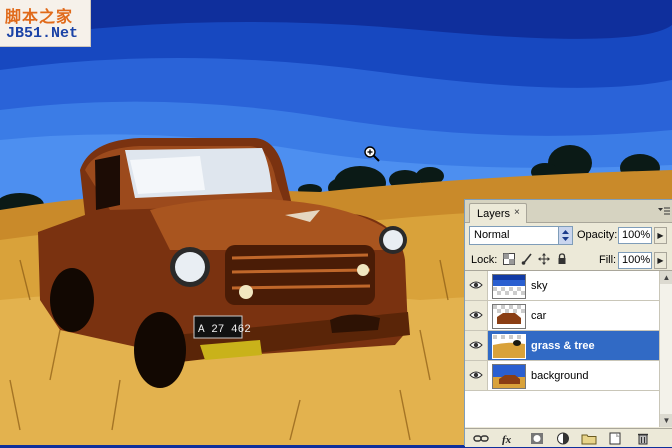  What do you see at coordinates (42, 33) in the screenshot?
I see `watermark-site-text: JB51.Net` at bounding box center [42, 33].